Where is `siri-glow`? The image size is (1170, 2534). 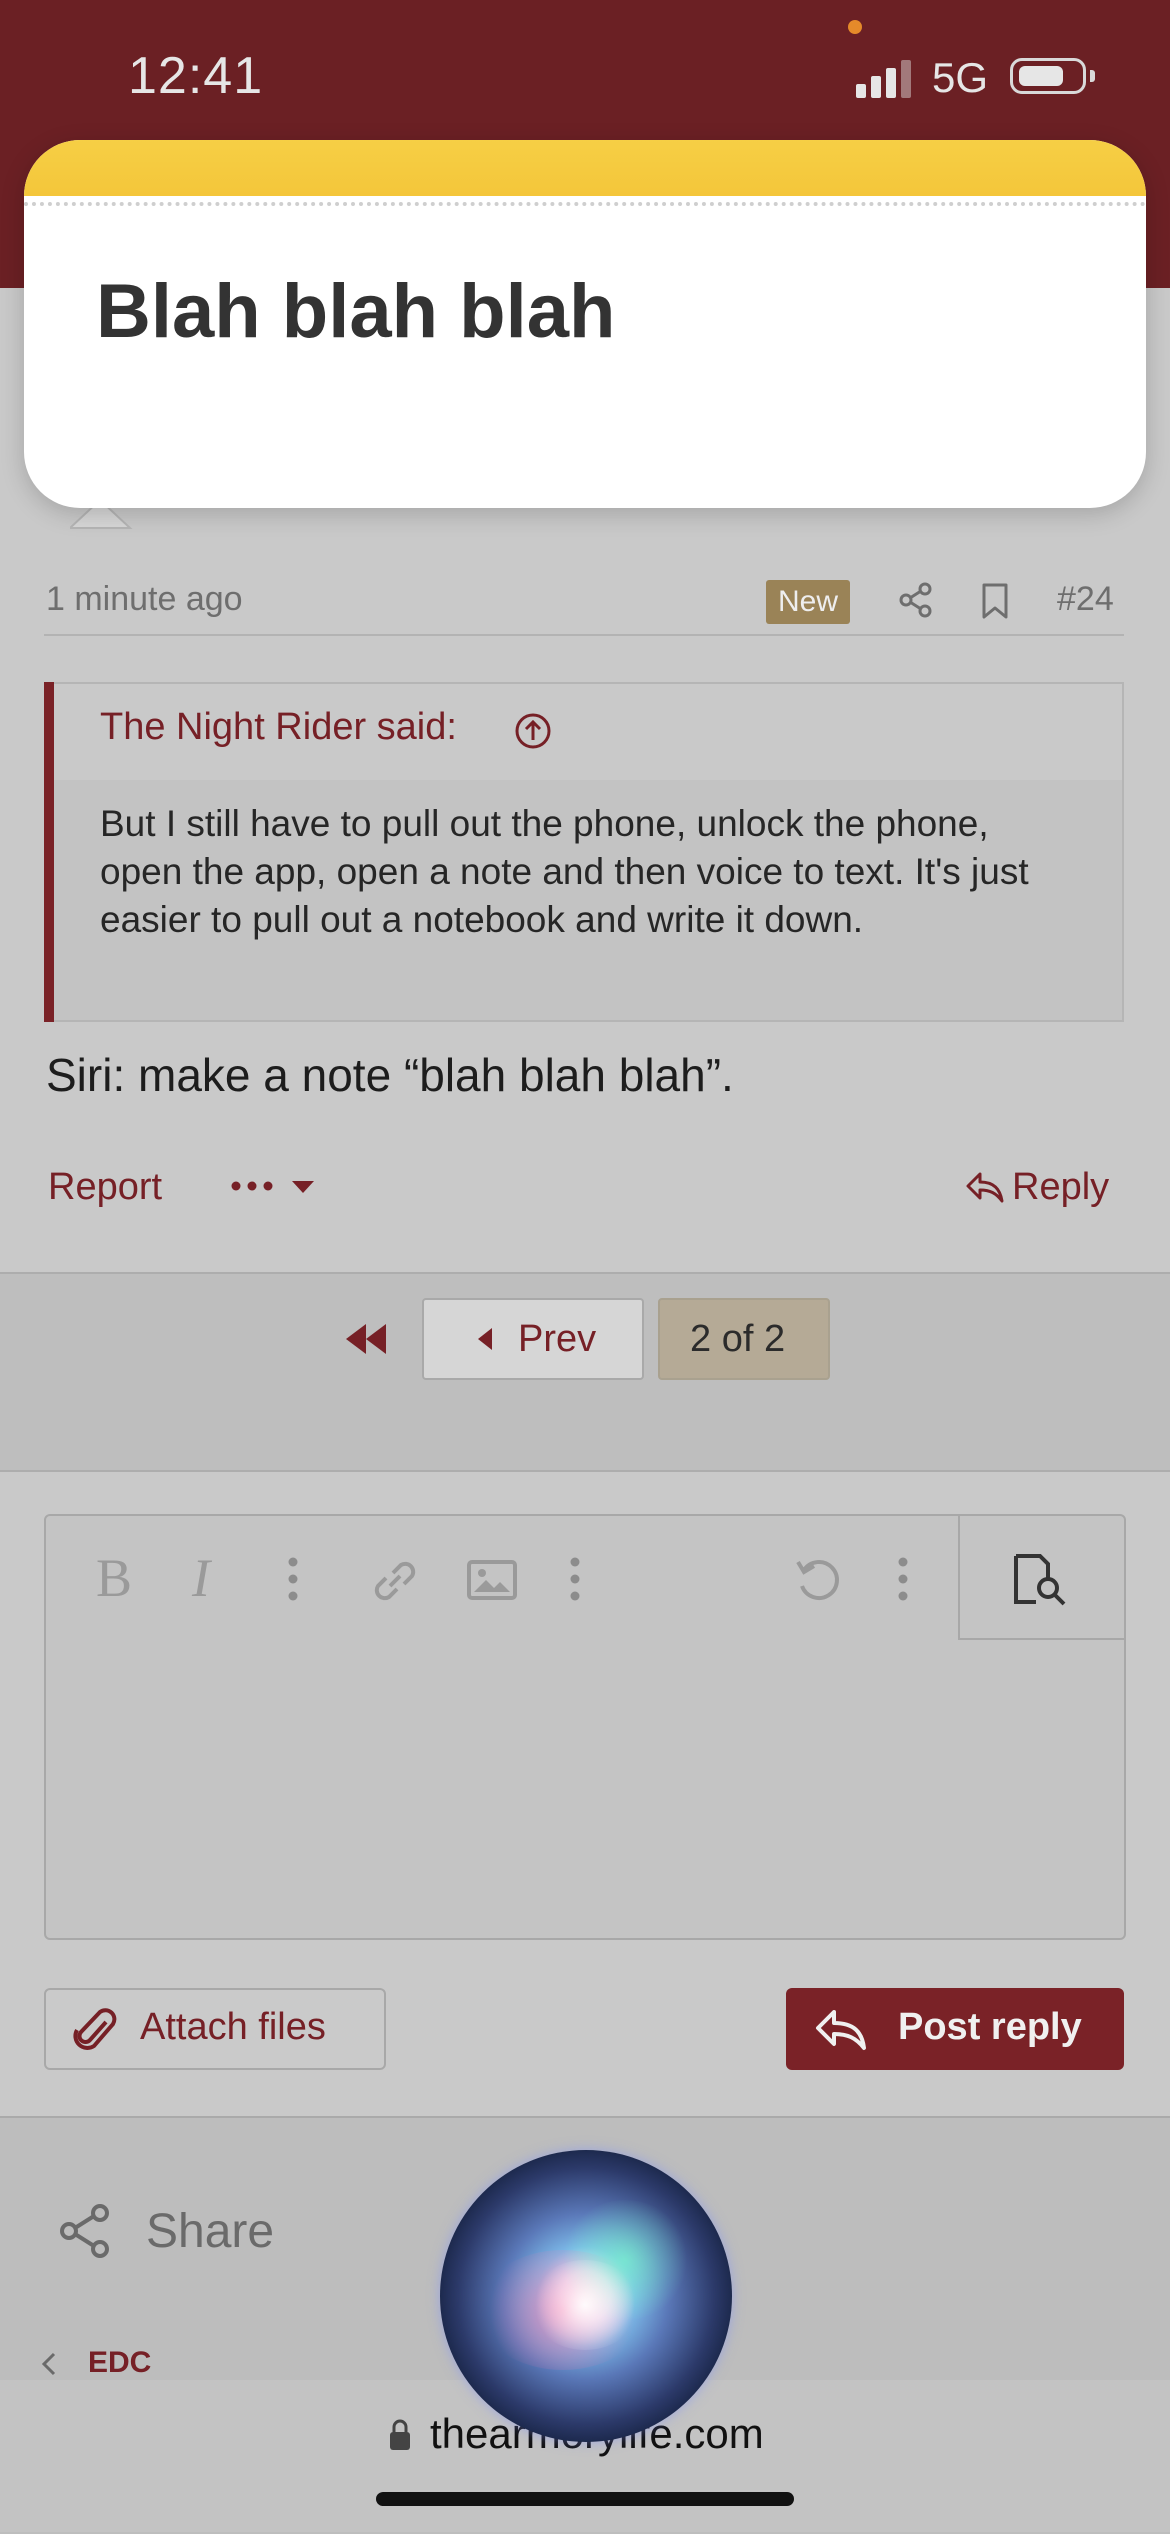 siri-glow is located at coordinates (585, 2305).